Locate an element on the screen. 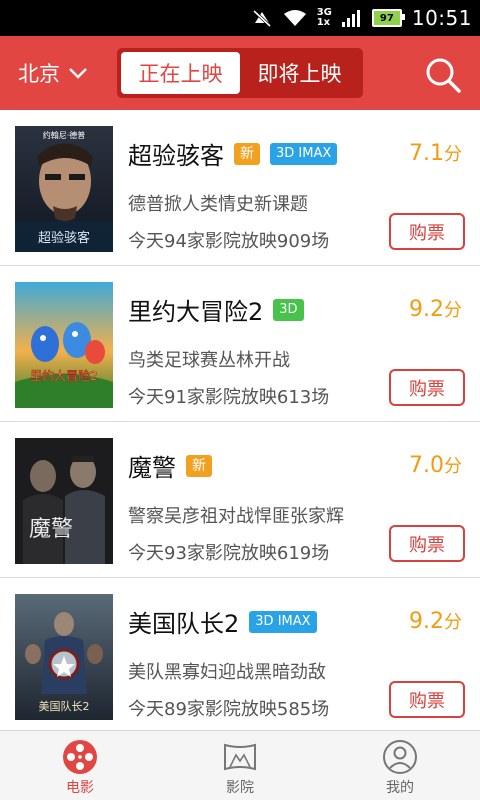  nav-profile: 我的 is located at coordinates (400, 765).